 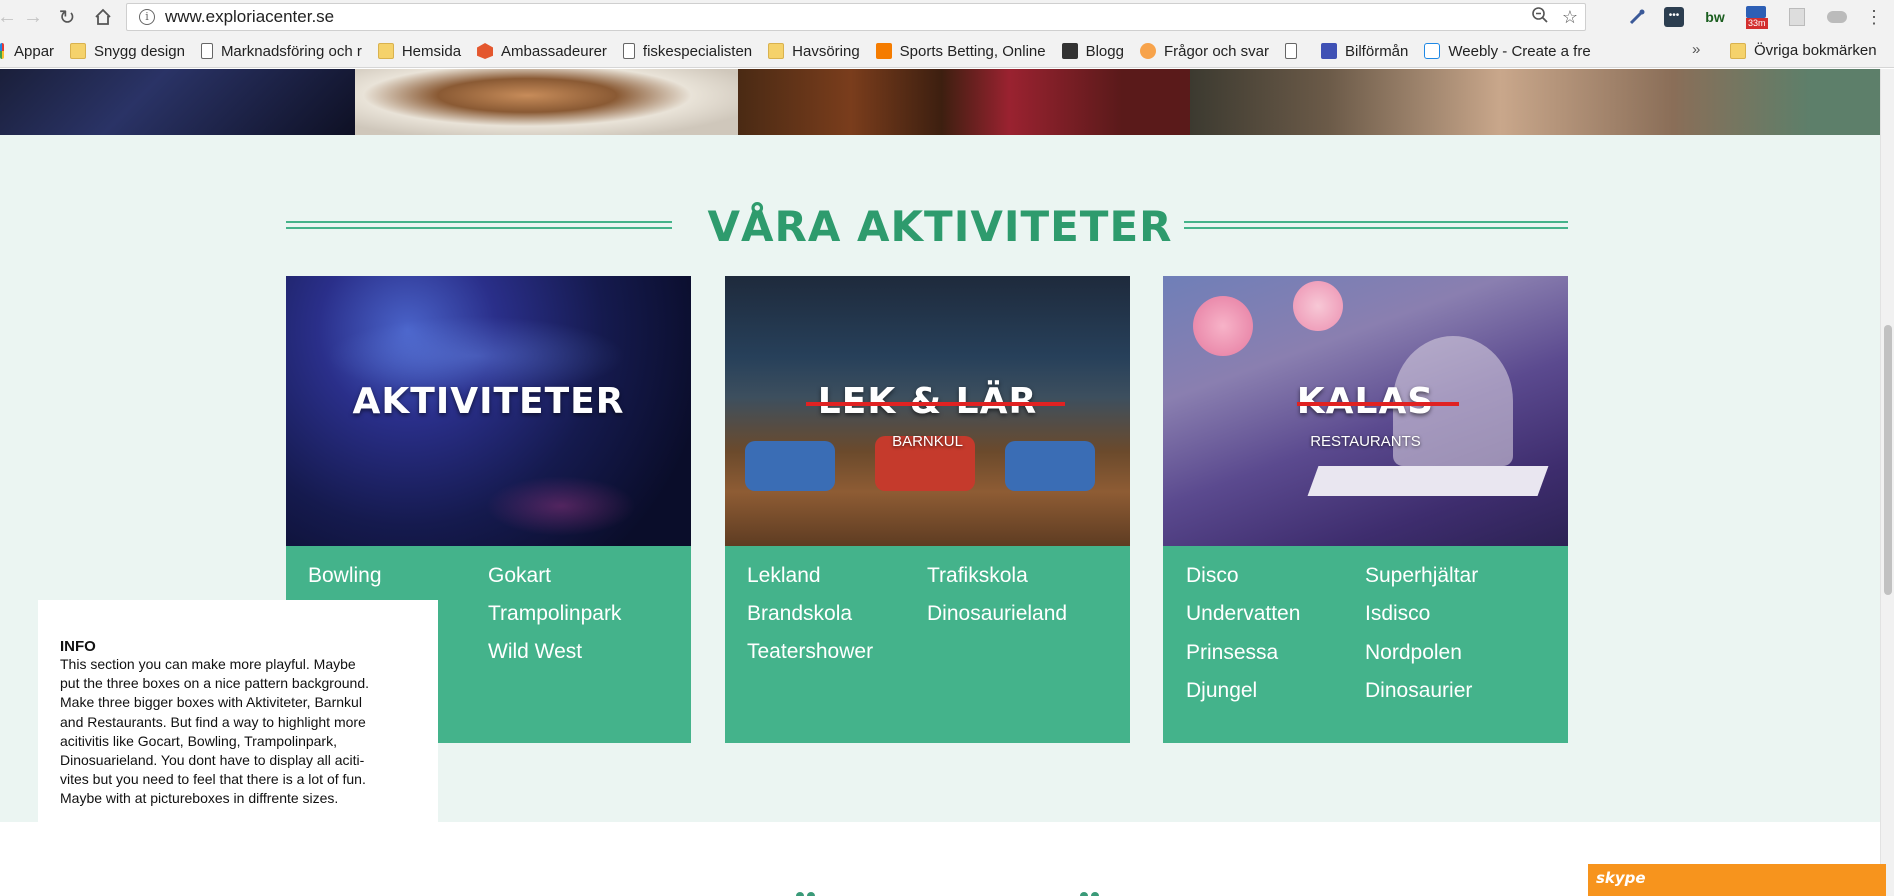 I want to click on address-bar: i www.exploriacenter.se ☆, so click(x=856, y=17).